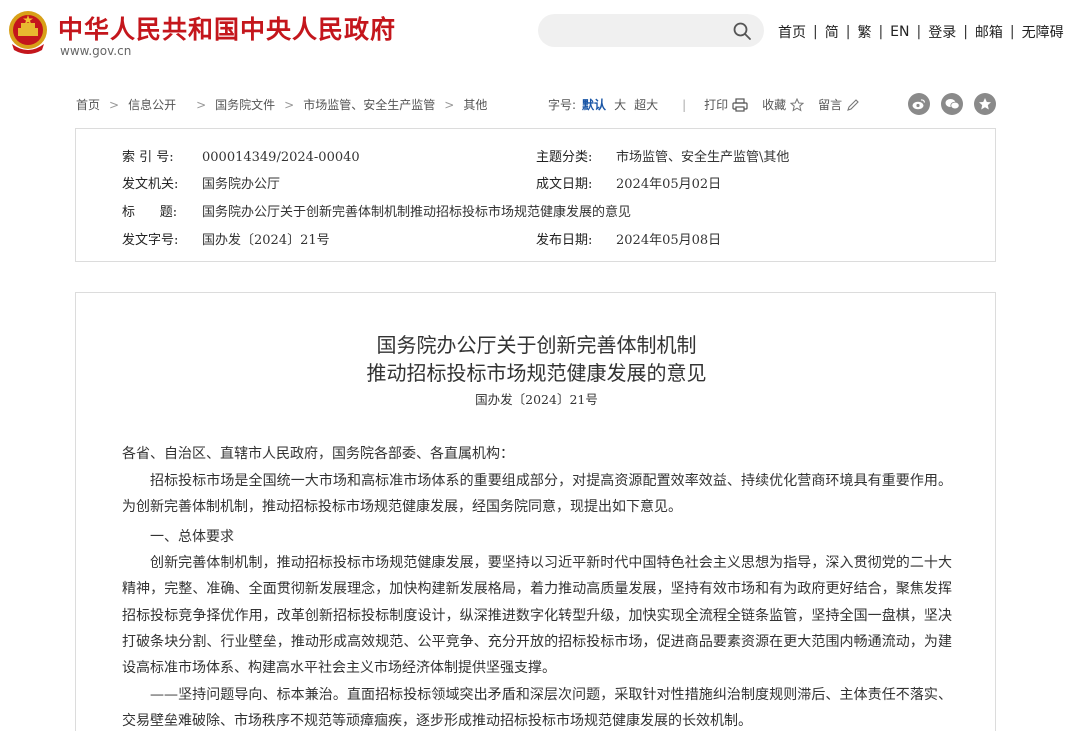 This screenshot has width=1080, height=731. I want to click on info-issuer: 发文机关: 国务院办公厅, so click(201, 182).